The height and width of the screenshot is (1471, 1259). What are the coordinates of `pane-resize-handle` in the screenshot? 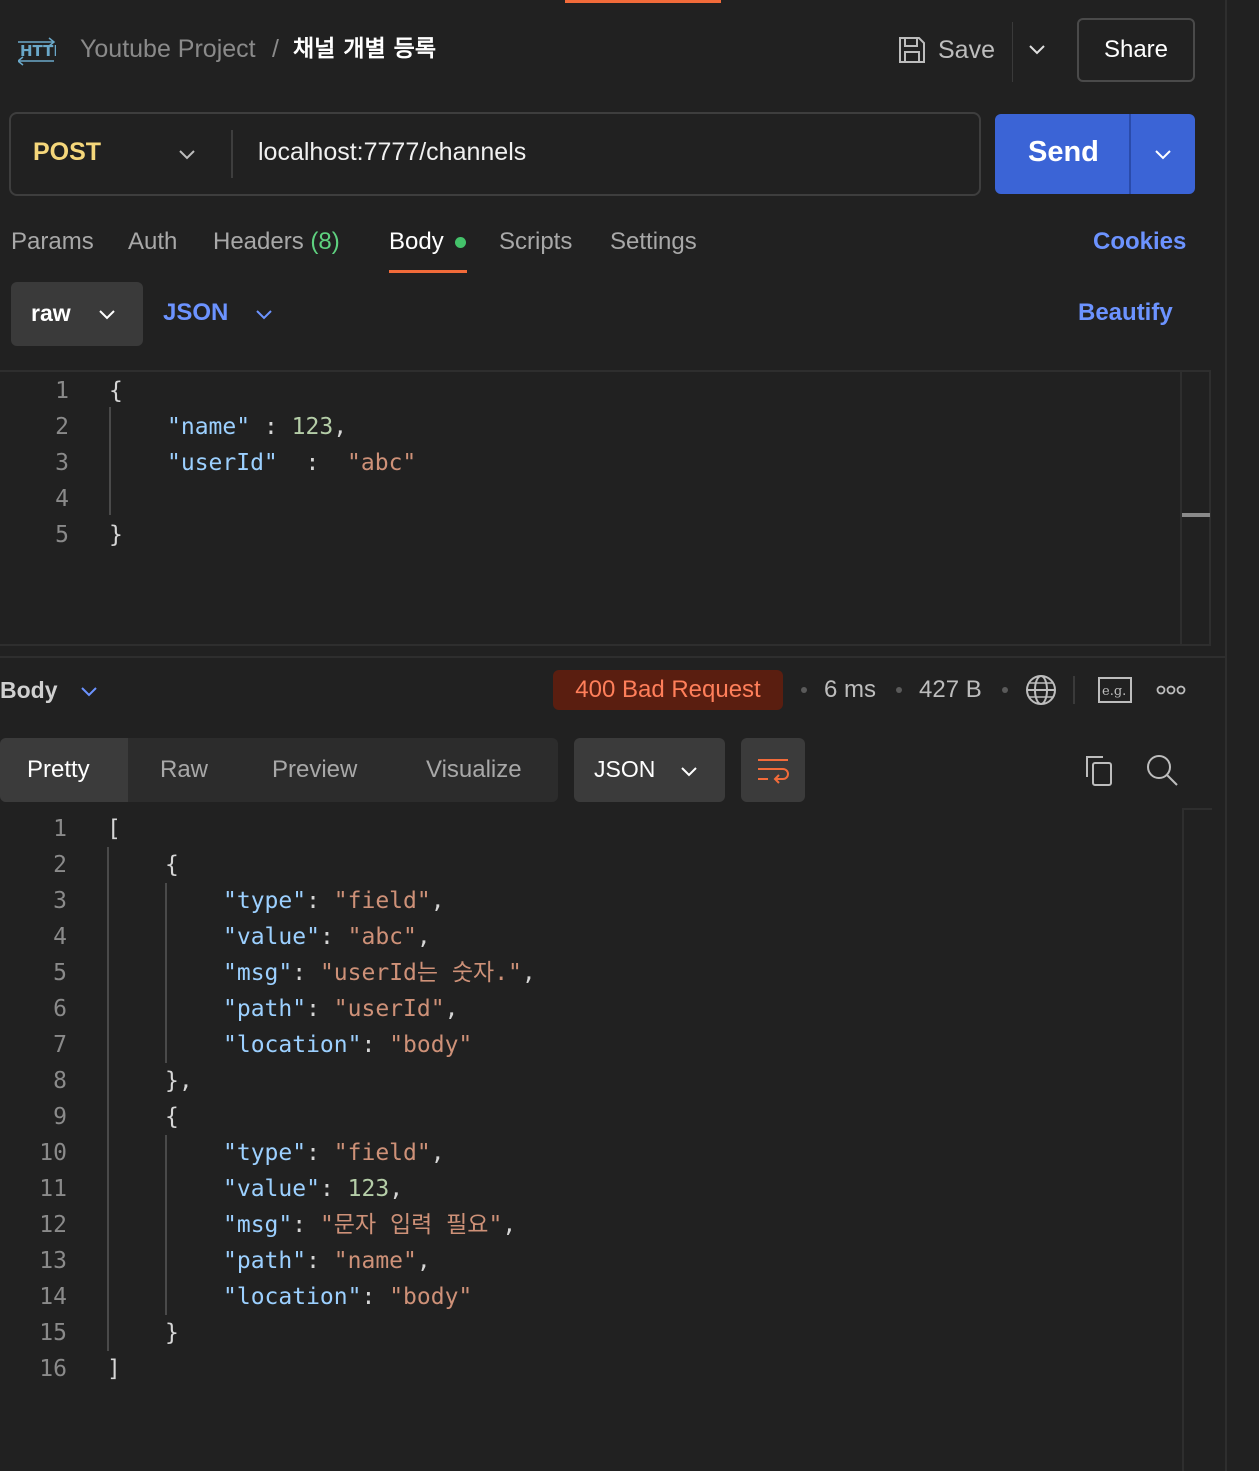 It's located at (612, 657).